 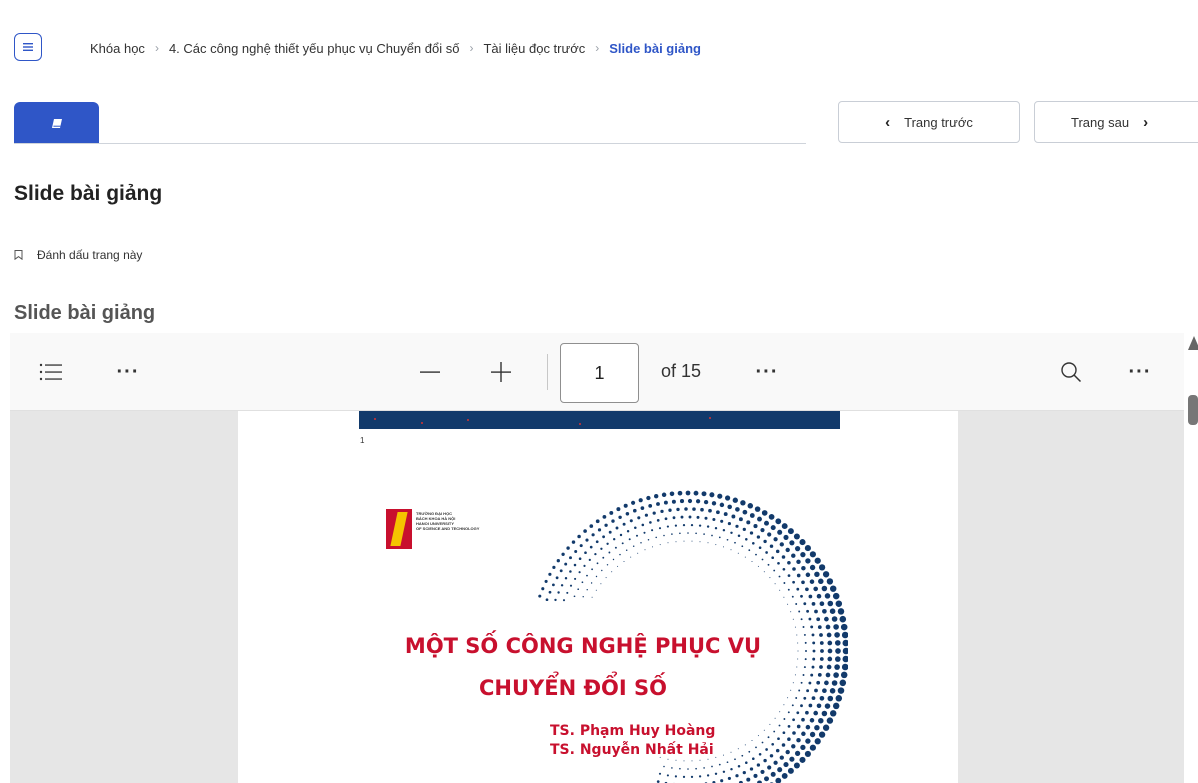 What do you see at coordinates (767, 372) in the screenshot?
I see `center-more-button: ···` at bounding box center [767, 372].